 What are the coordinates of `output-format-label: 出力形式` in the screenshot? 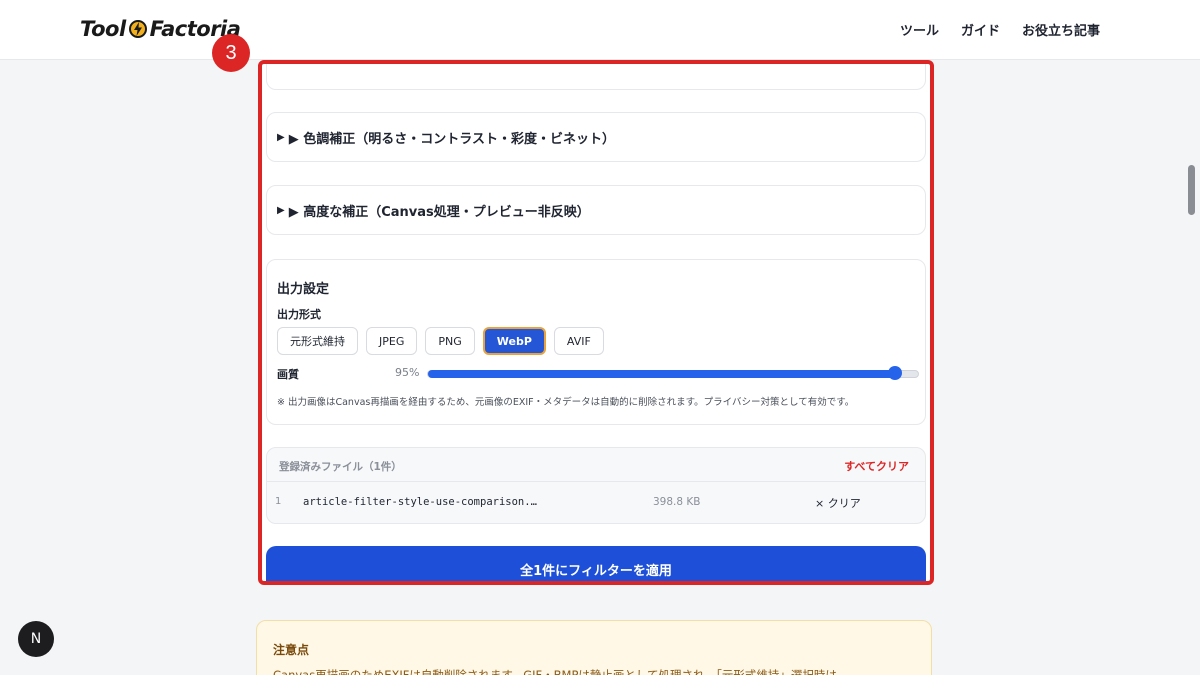 It's located at (299, 314).